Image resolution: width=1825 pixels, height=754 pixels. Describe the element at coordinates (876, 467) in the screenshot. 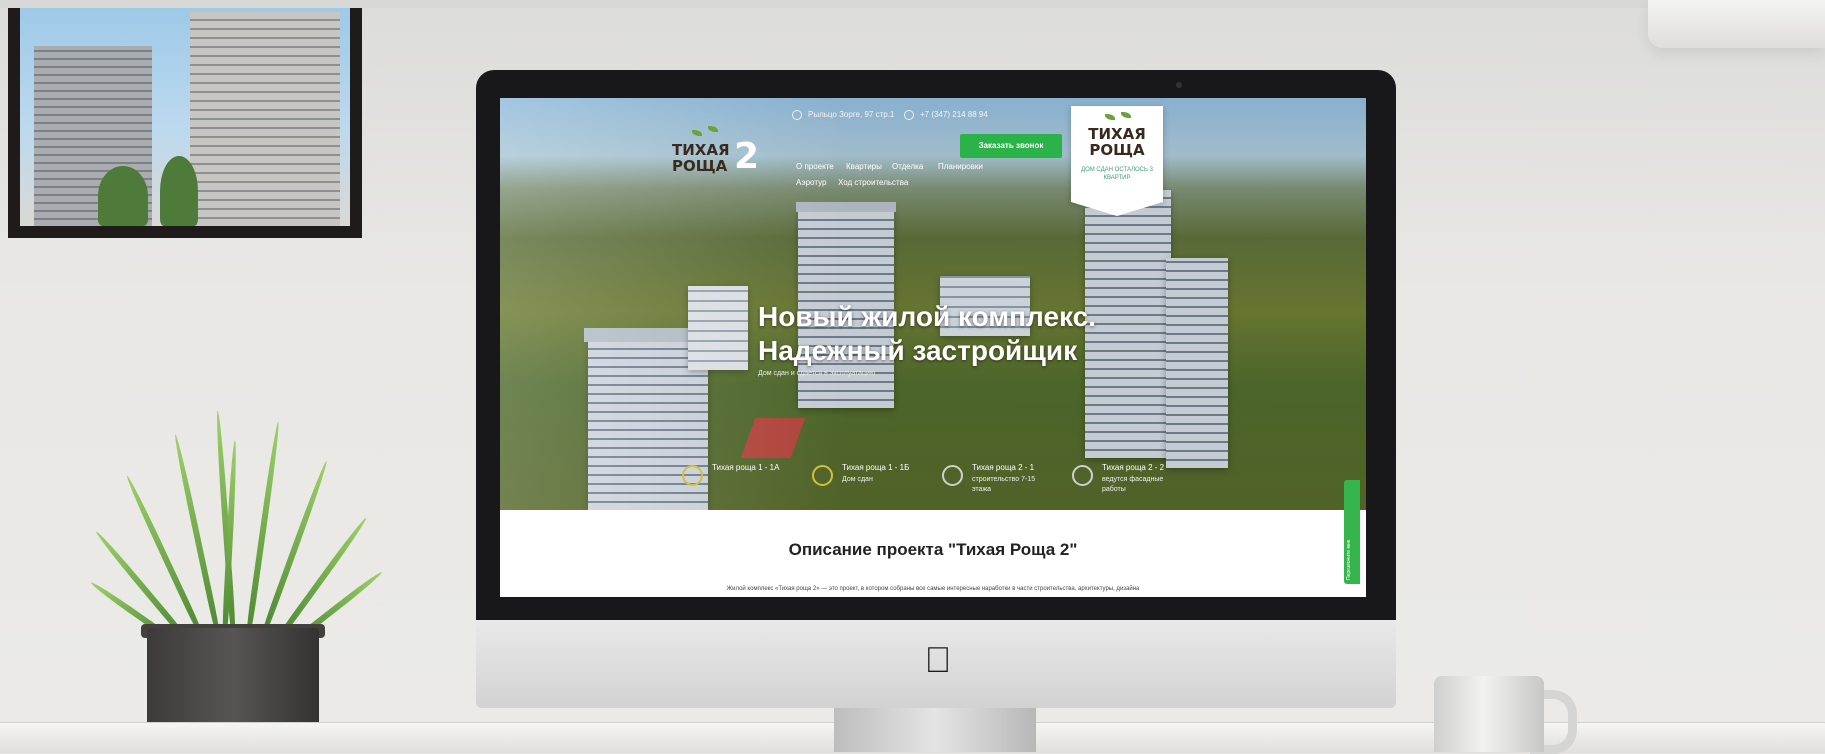

I see `step-title: Тихая роща 1 - 1Б` at that location.